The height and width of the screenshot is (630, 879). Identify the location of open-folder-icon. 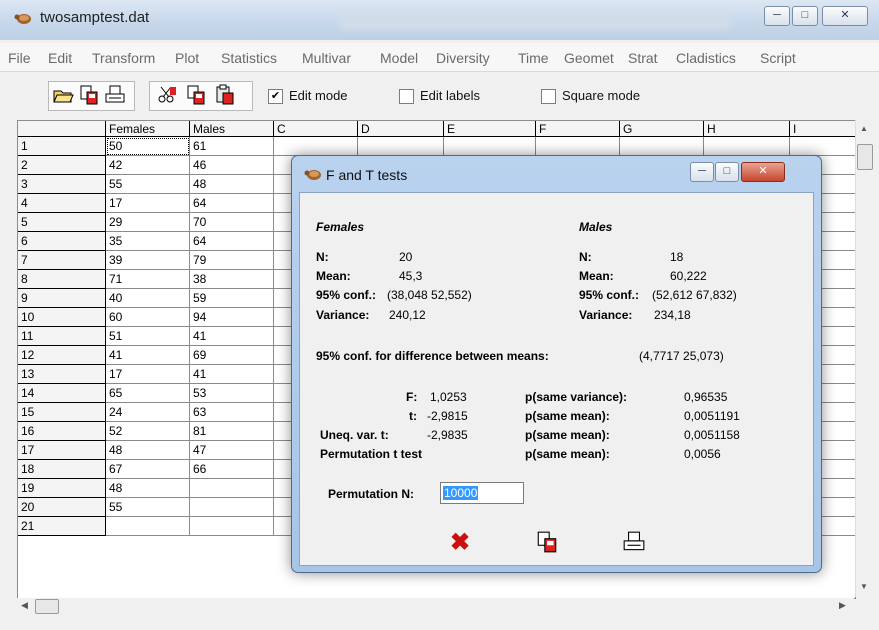
(63, 95).